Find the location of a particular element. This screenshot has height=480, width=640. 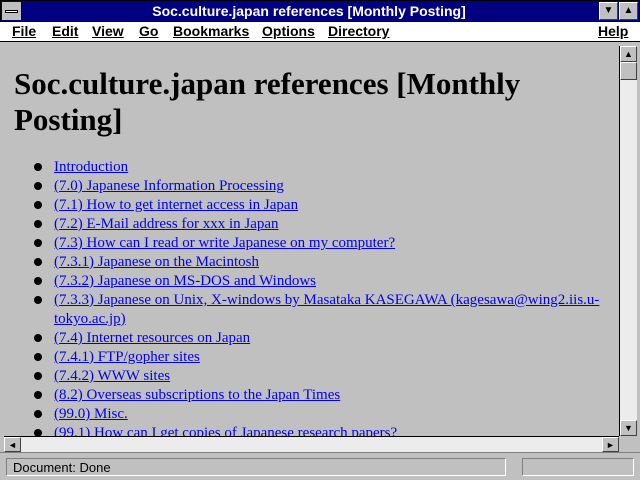

vertical-scrollbar: ▲ ▼ is located at coordinates (628, 241).